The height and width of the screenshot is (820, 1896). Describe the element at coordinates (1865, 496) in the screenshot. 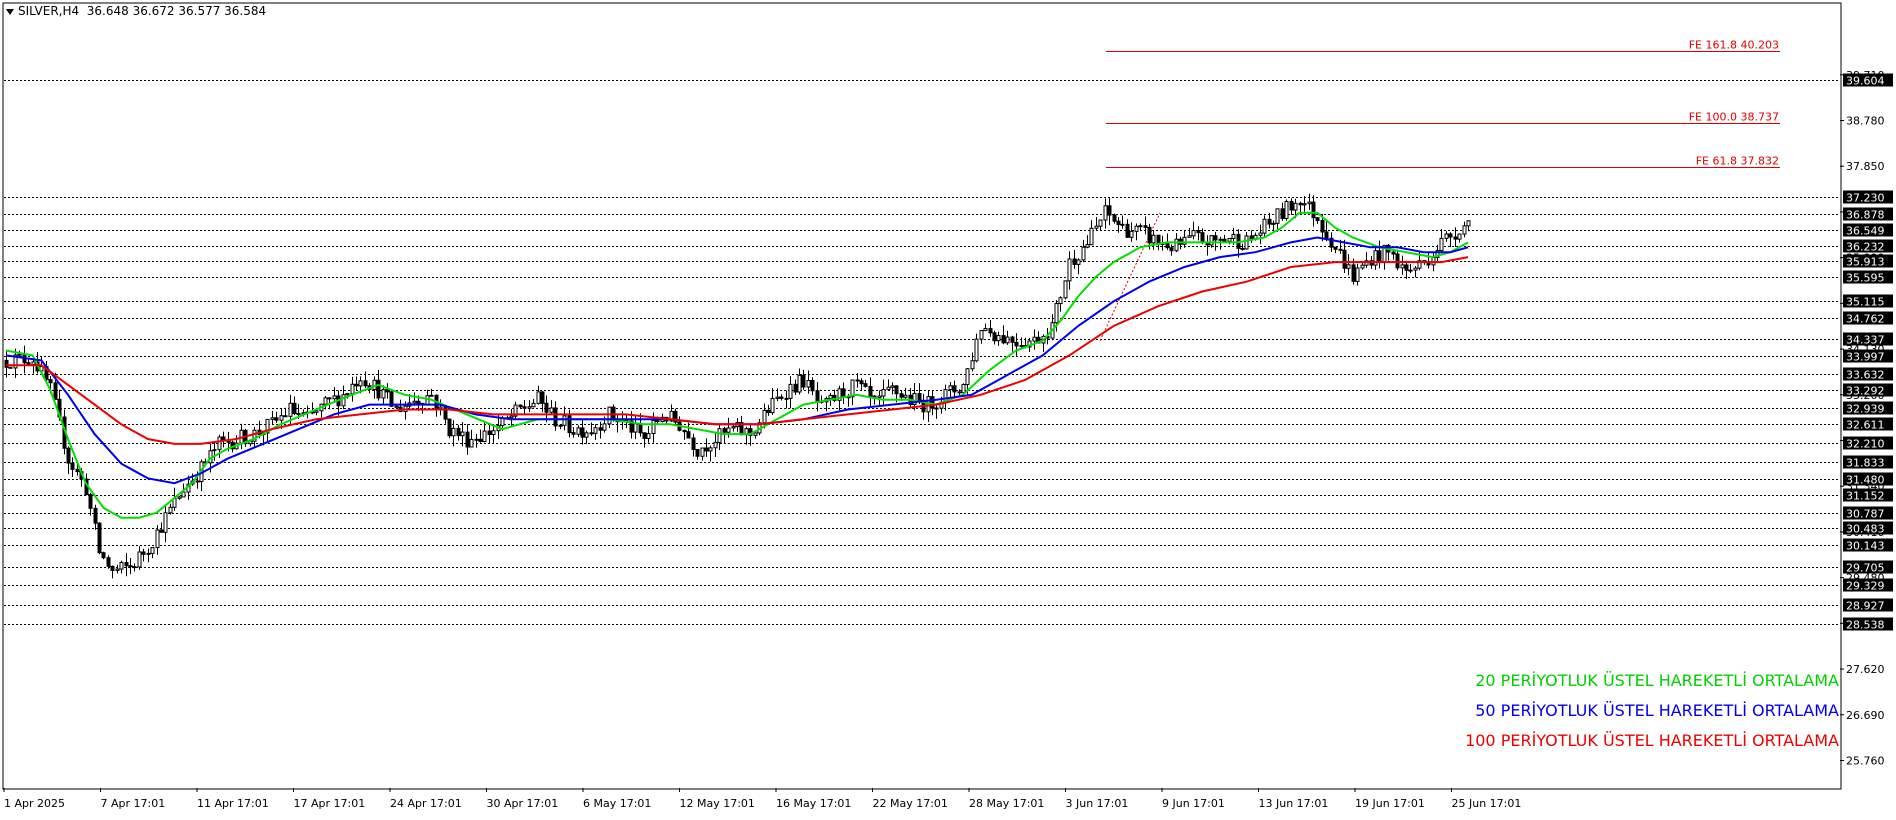

I see `level-price-label: 31.152` at that location.